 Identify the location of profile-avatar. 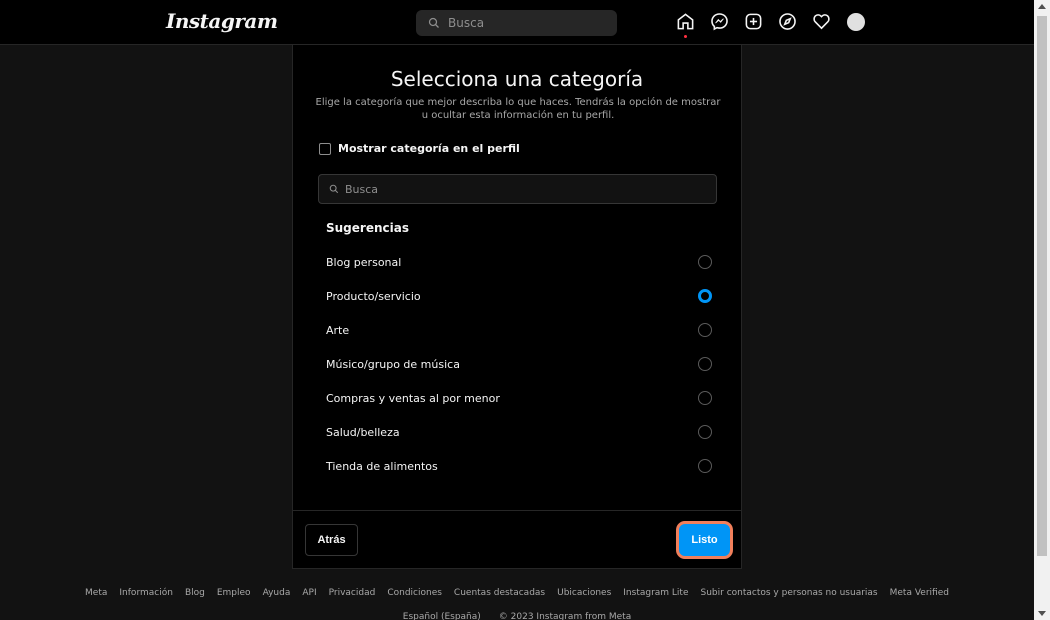
(855, 21).